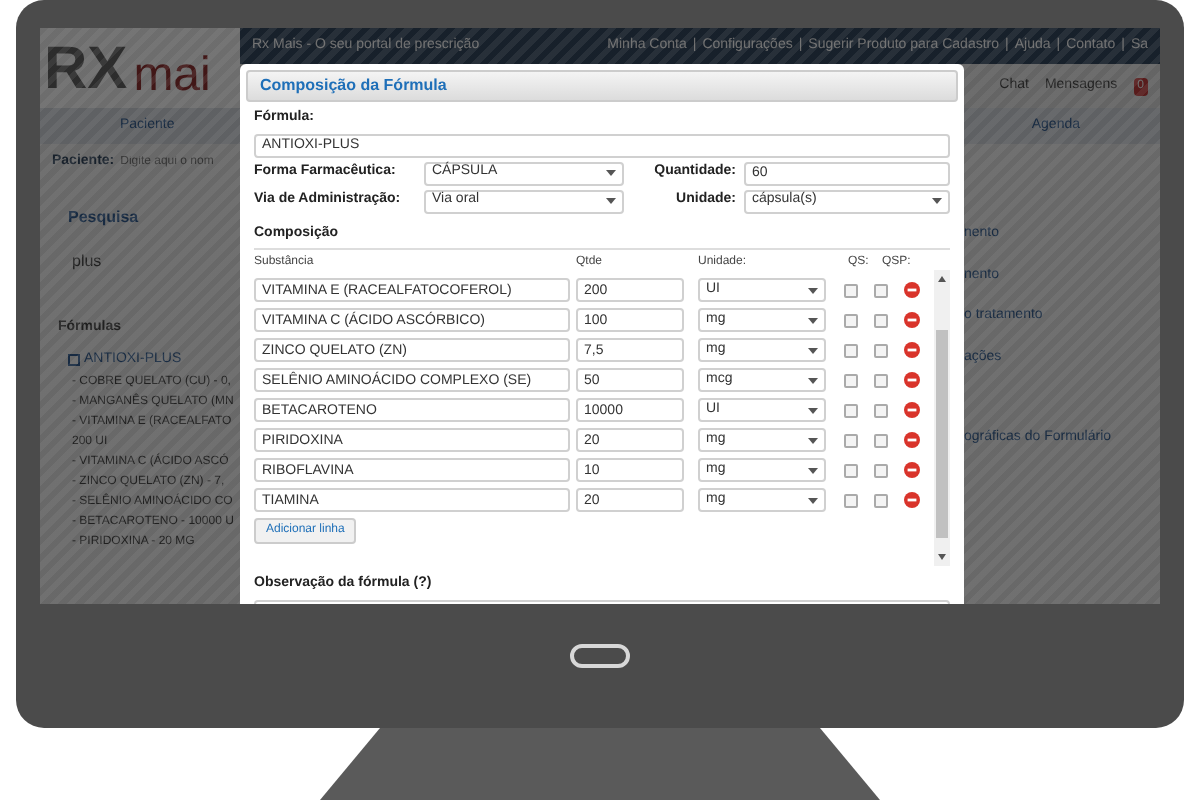 Image resolution: width=1200 pixels, height=800 pixels. I want to click on power-button, so click(600, 656).